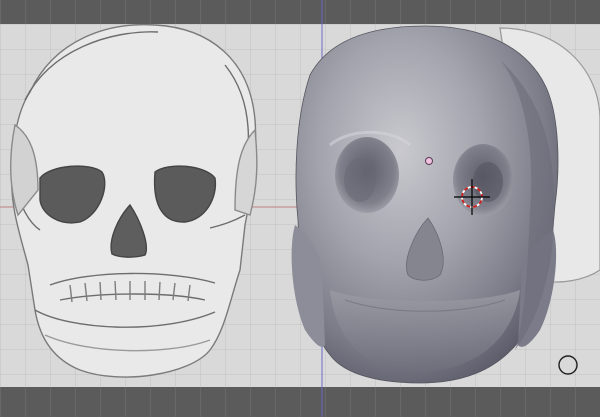 This screenshot has height=417, width=600. Describe the element at coordinates (429, 161) in the screenshot. I see `origin-dot-icon` at that location.